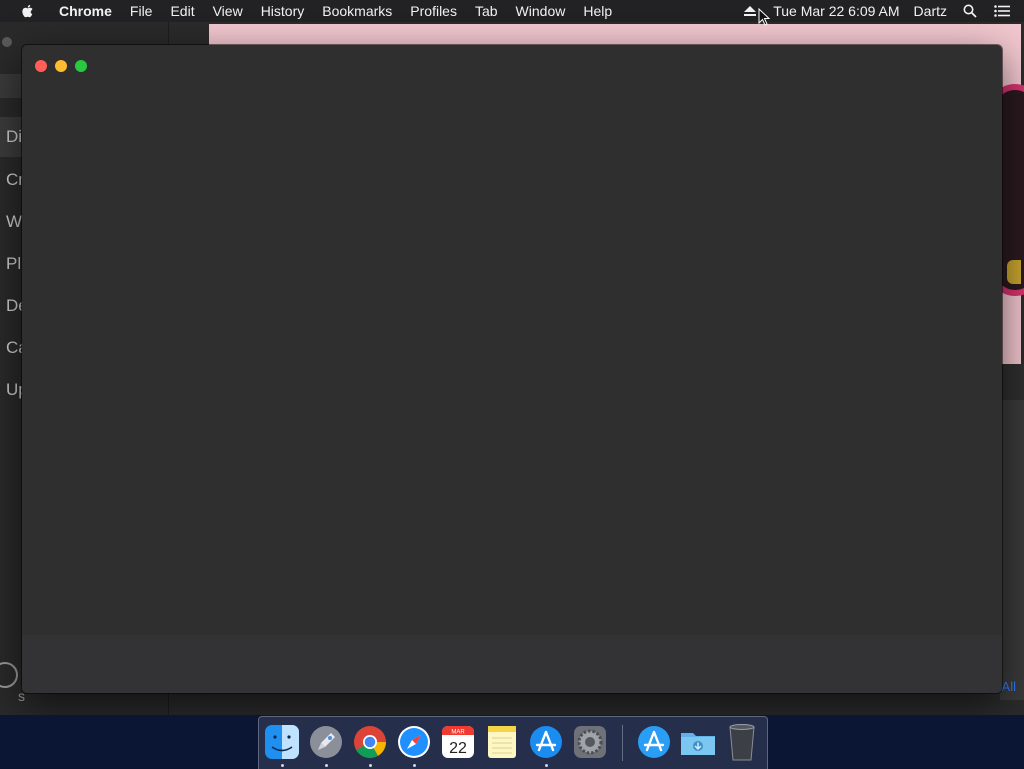 The width and height of the screenshot is (1024, 769). I want to click on background-card, so click(1012, 550).